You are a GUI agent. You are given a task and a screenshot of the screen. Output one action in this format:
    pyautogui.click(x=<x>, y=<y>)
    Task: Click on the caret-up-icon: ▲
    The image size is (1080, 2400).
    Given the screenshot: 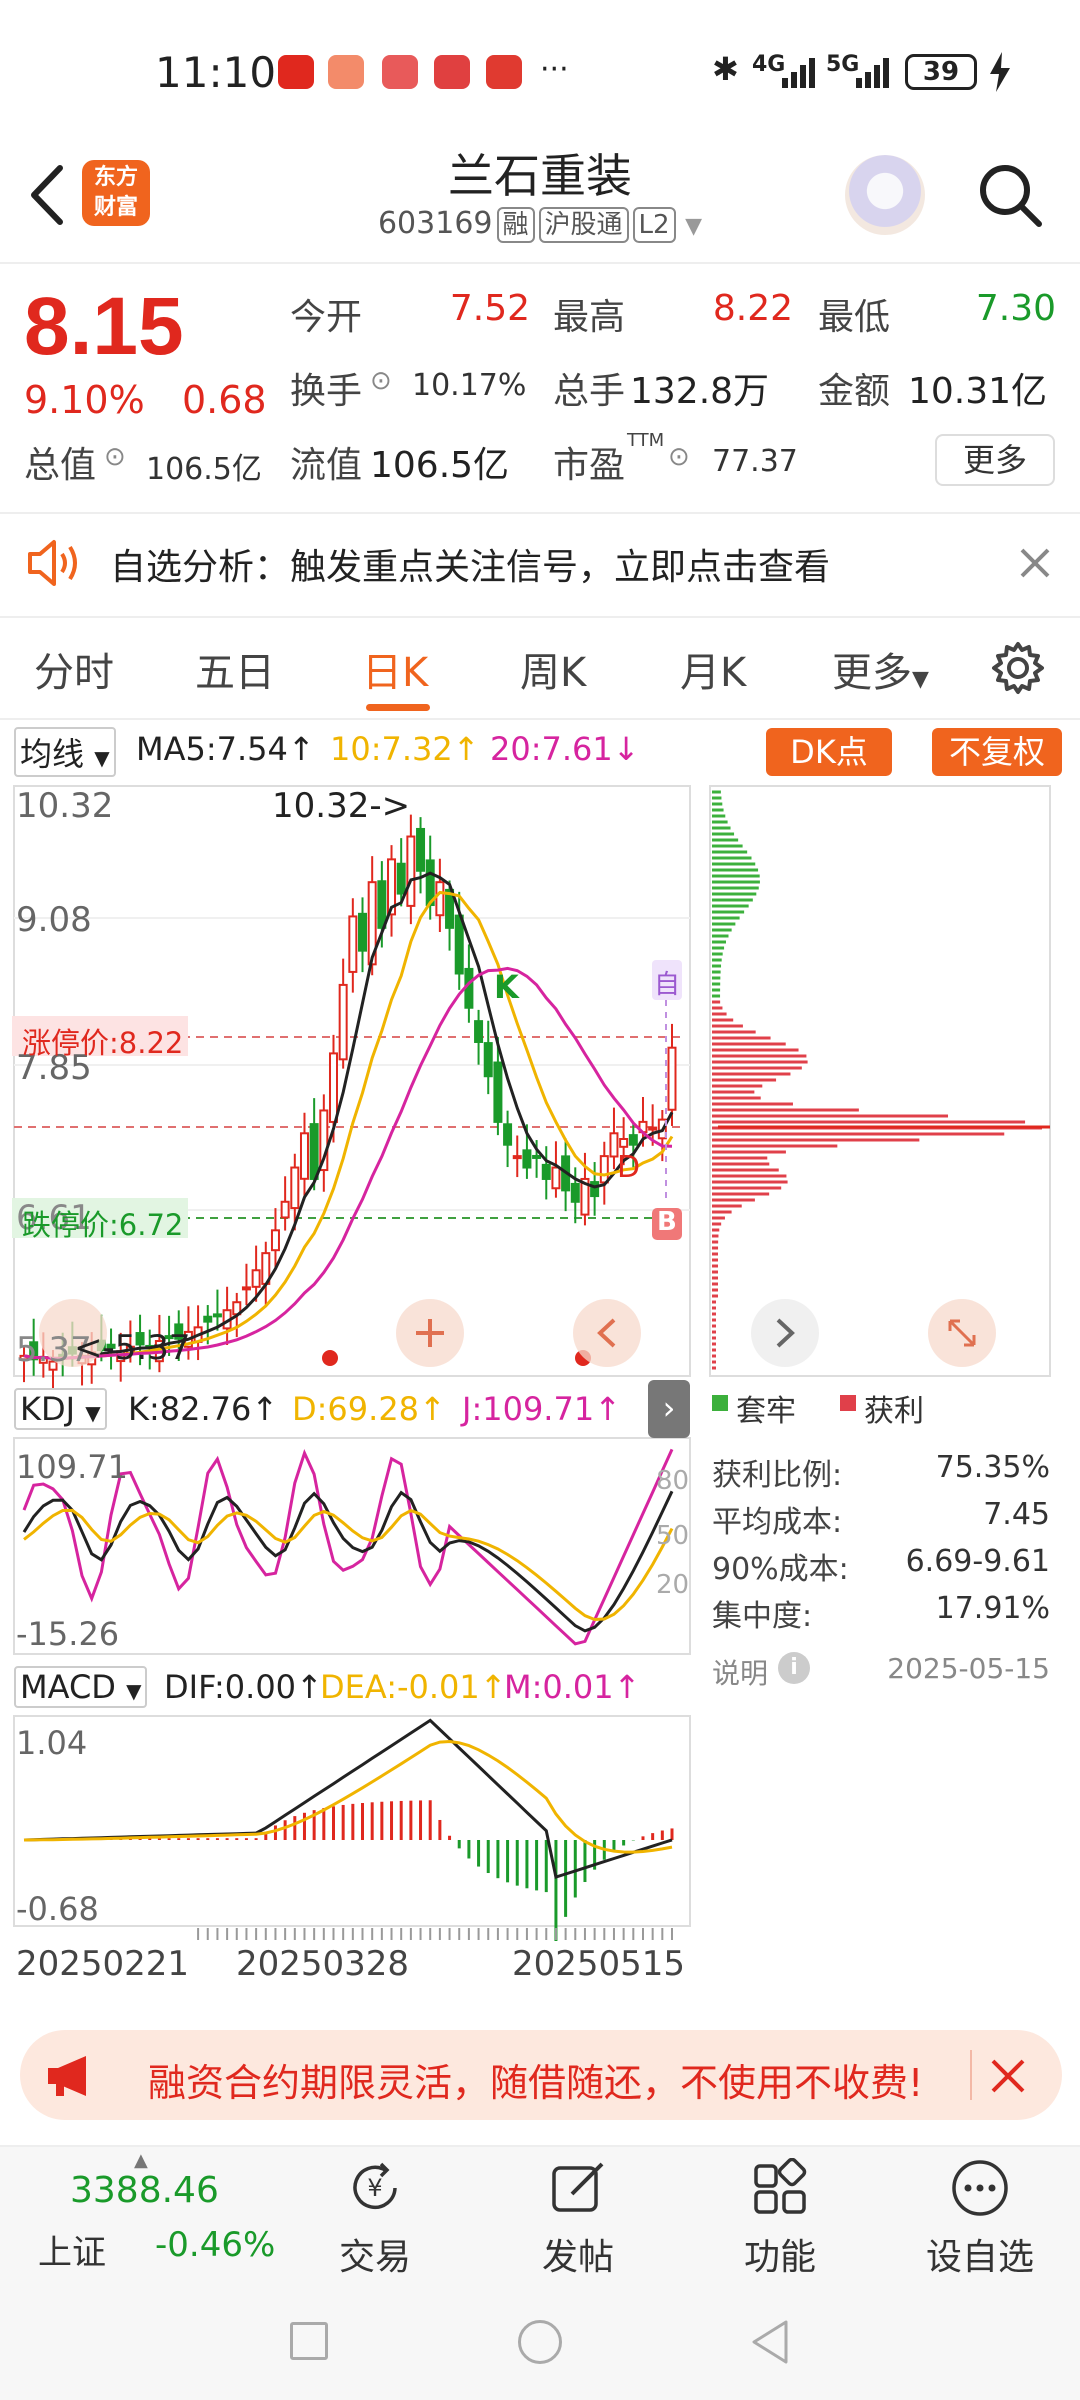 What is the action you would take?
    pyautogui.click(x=141, y=2160)
    